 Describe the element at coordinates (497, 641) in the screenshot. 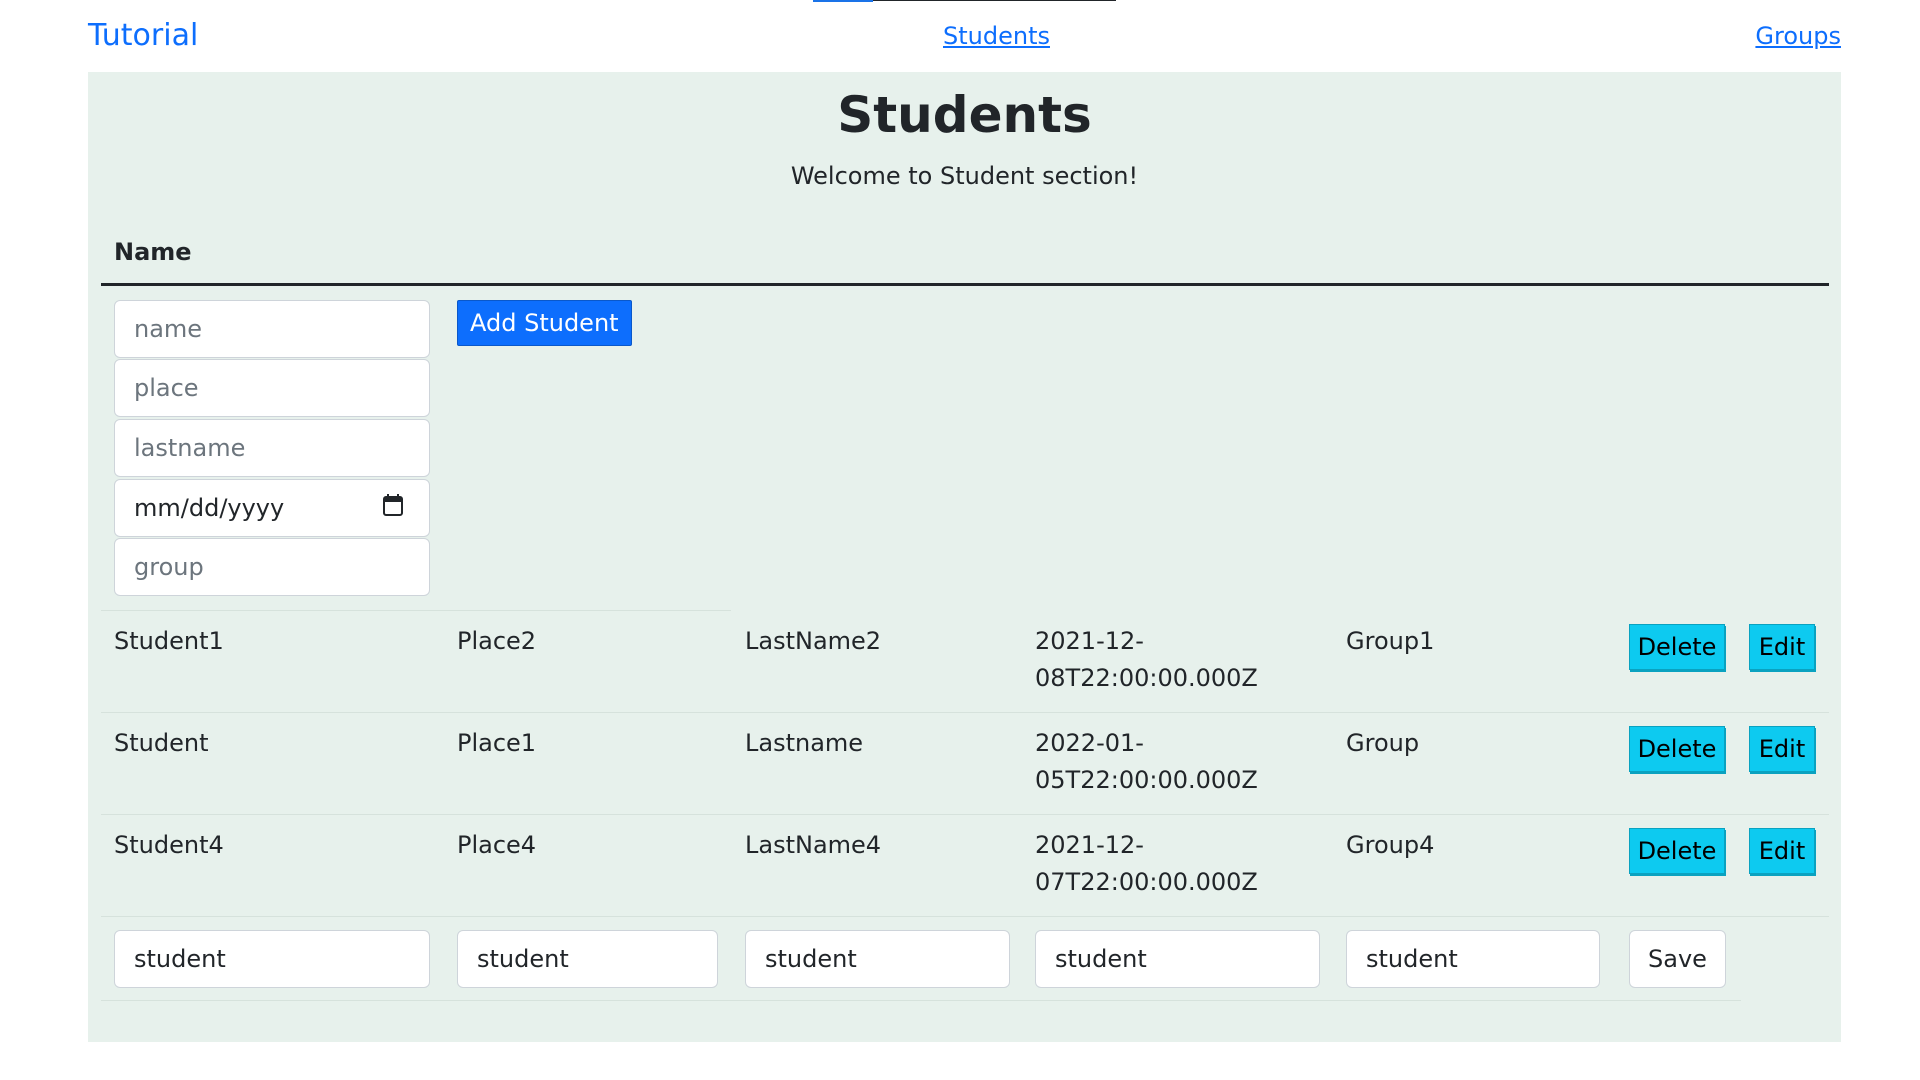

I see `cell-place: Place2` at that location.